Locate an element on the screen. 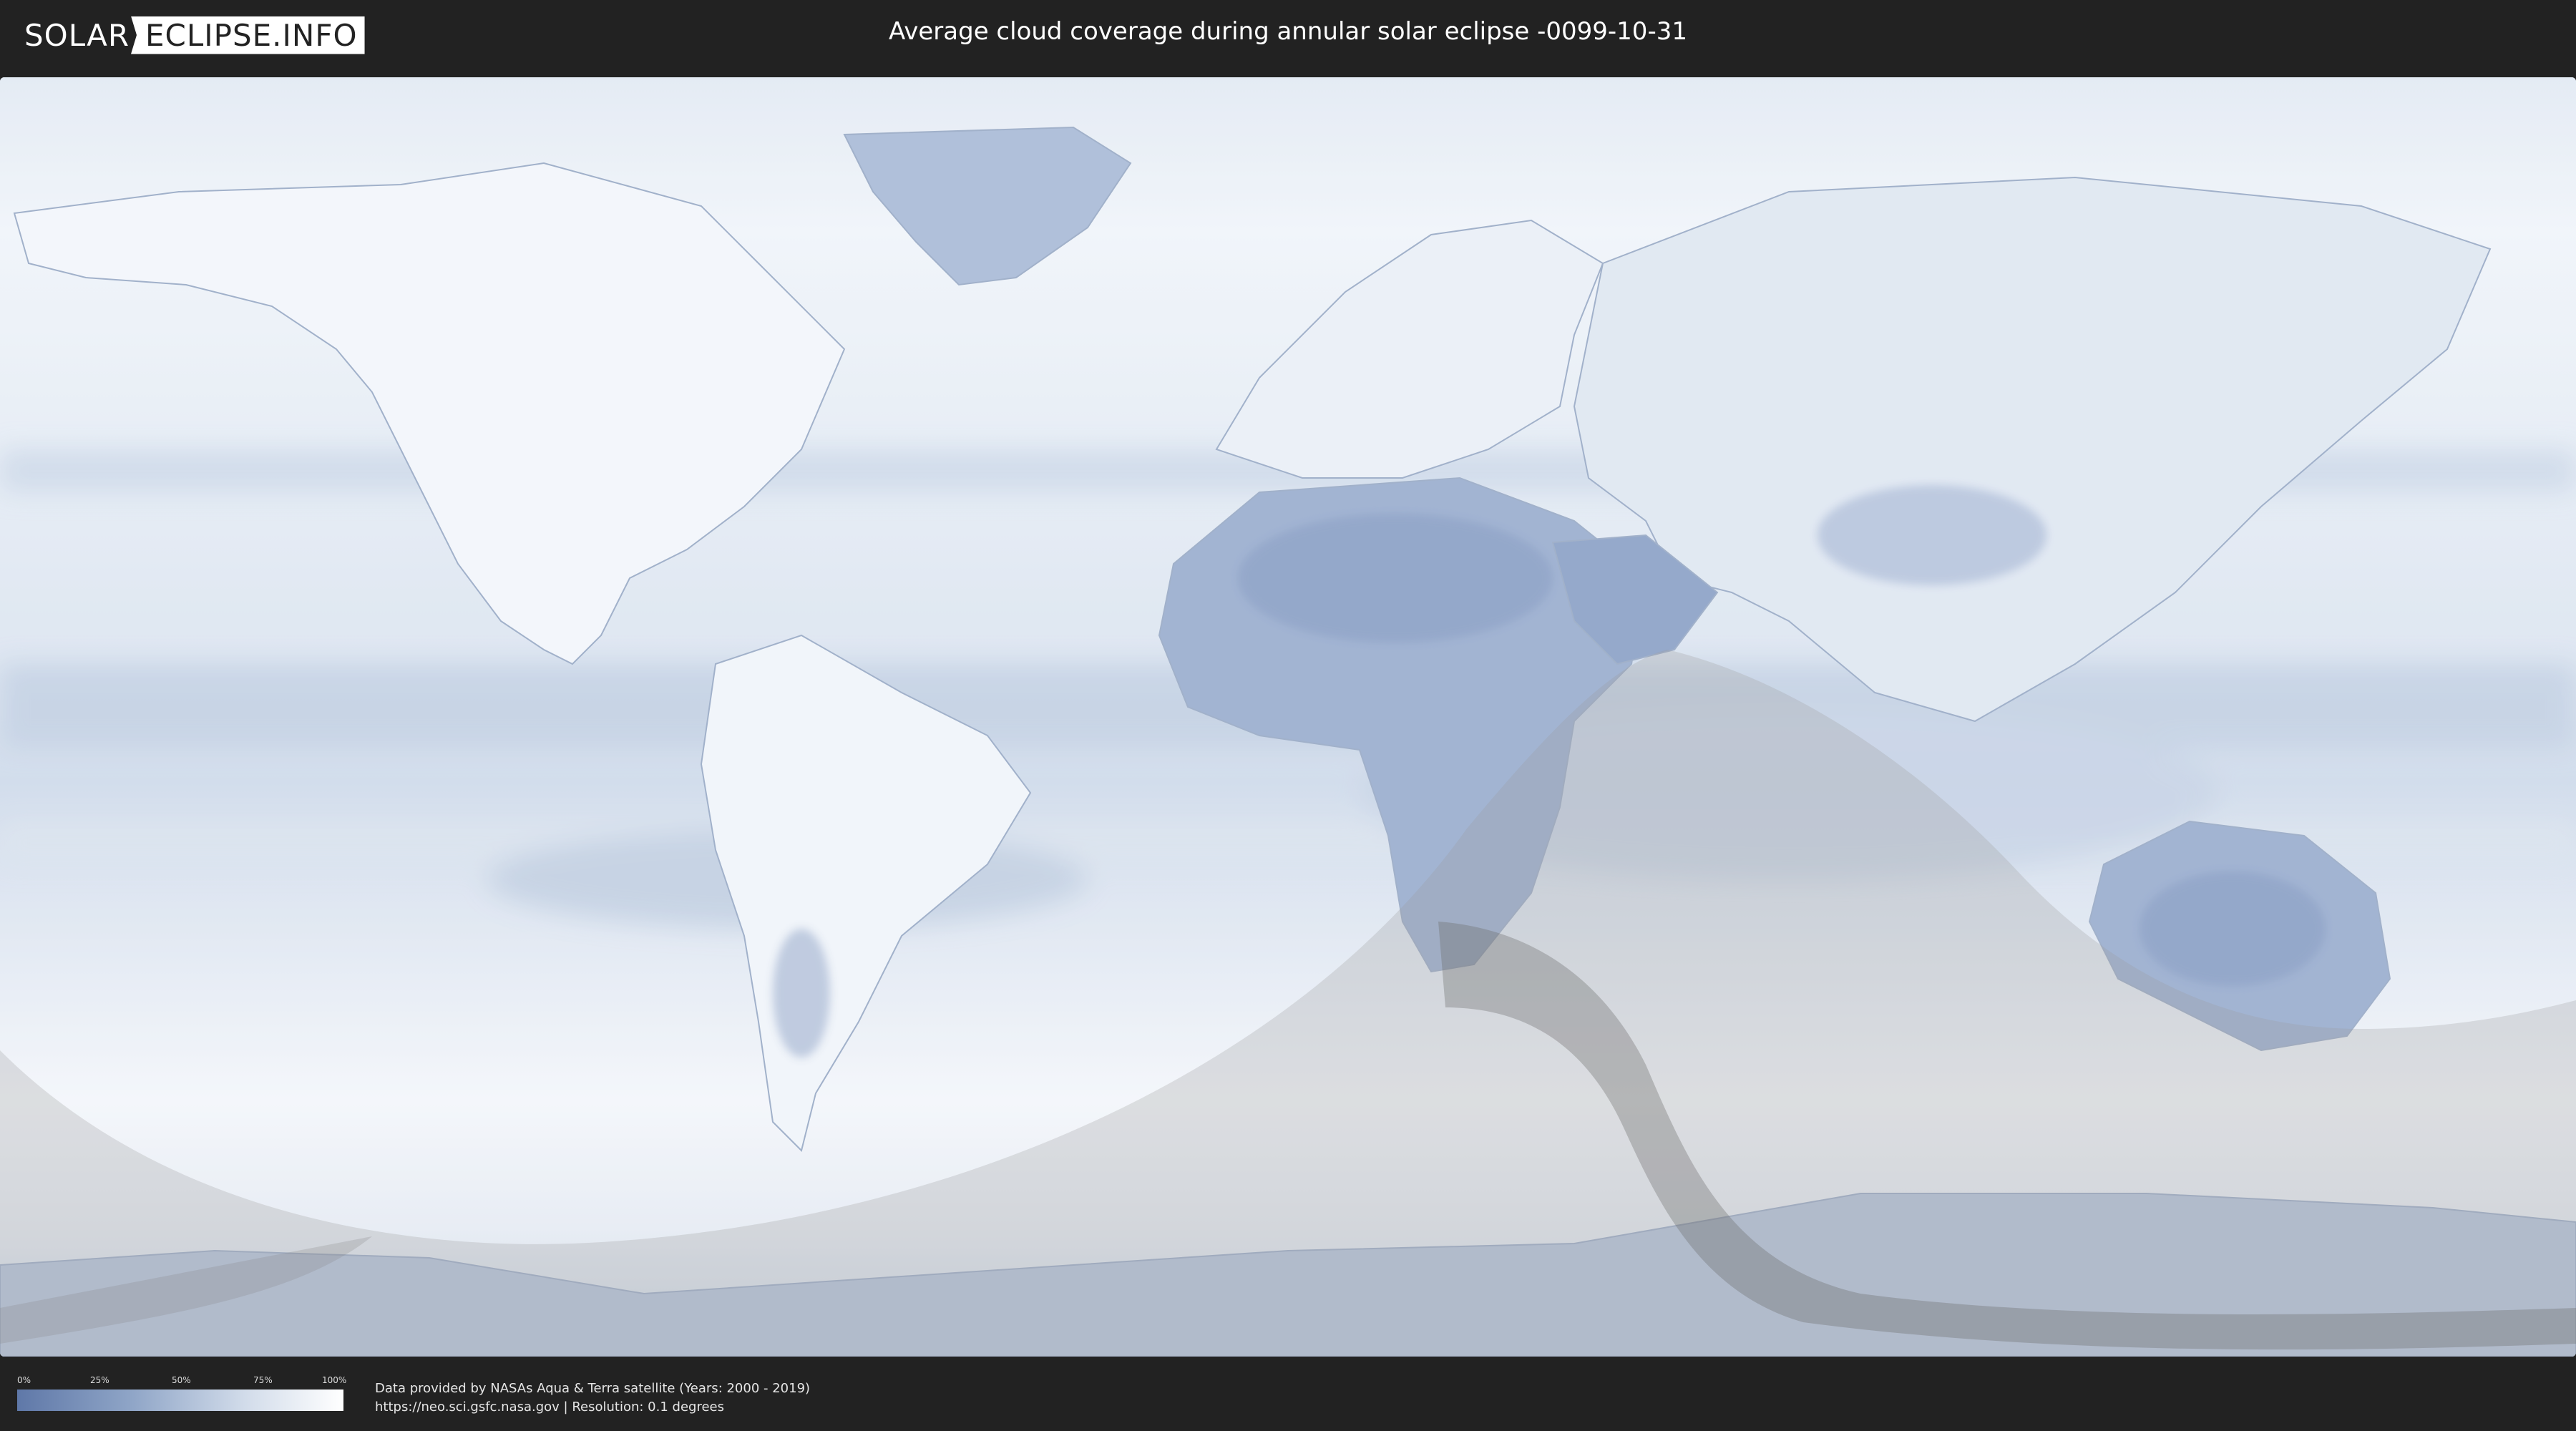 This screenshot has height=1431, width=2576. legend-tick-50: 50% is located at coordinates (181, 1380).